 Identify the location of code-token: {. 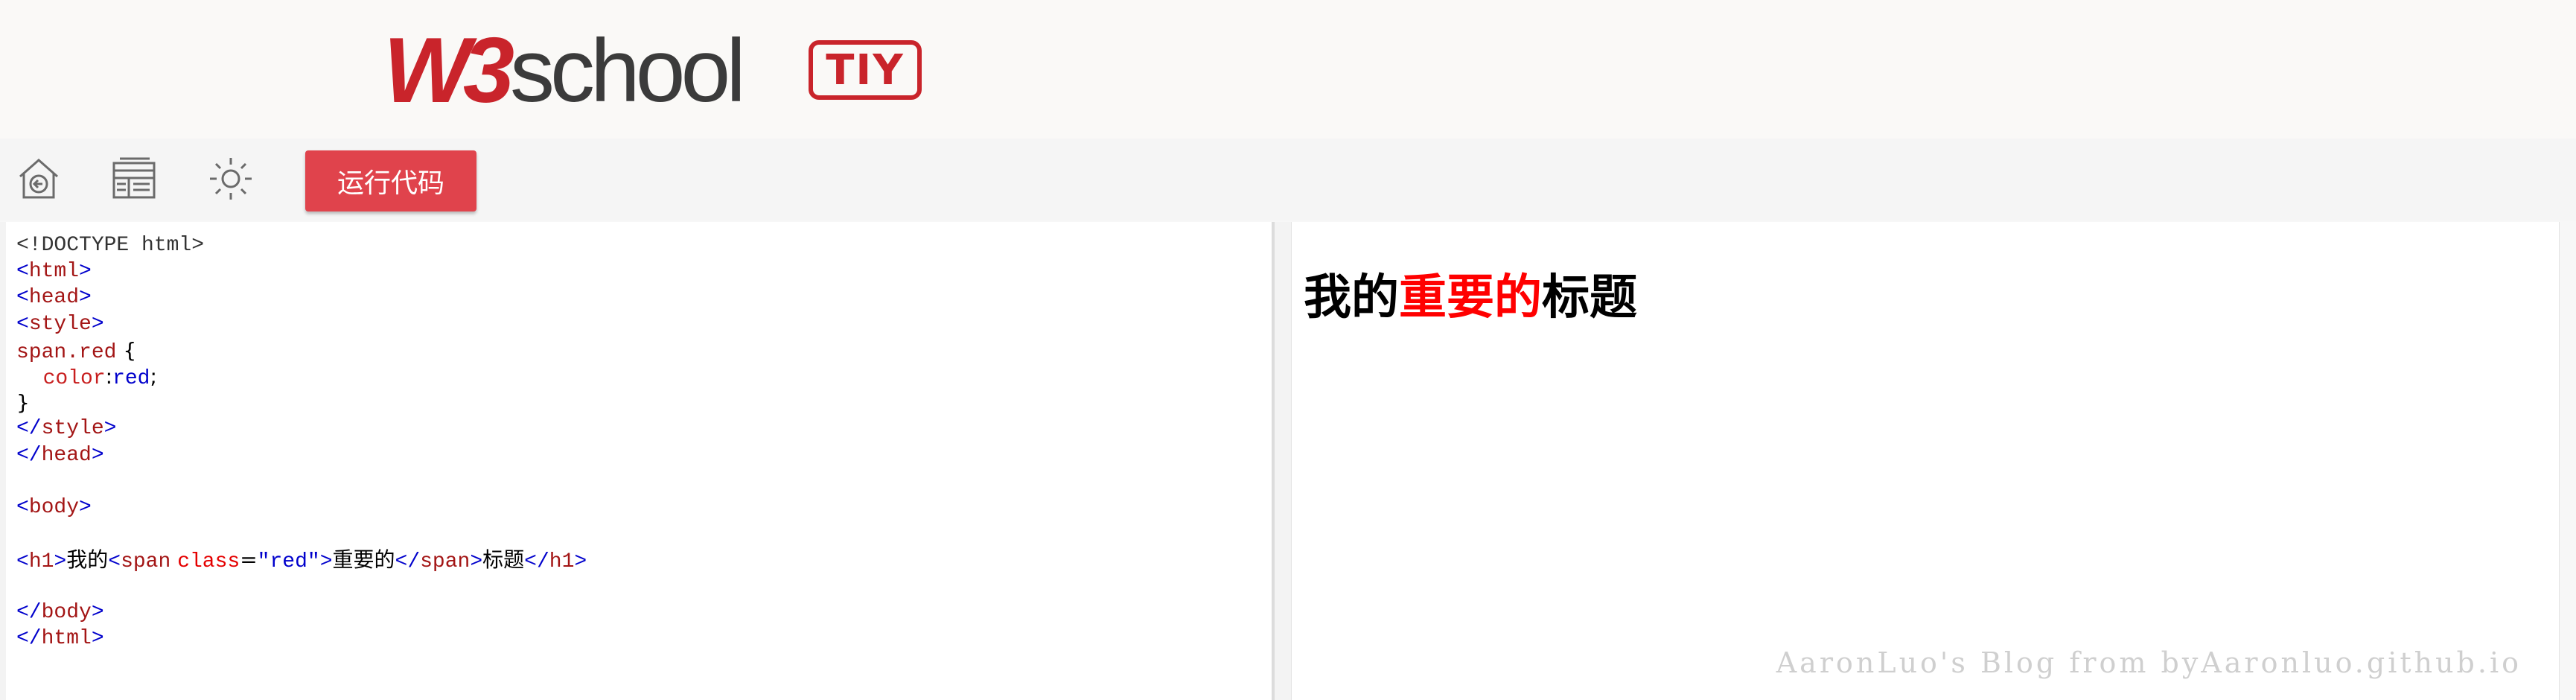
(127, 350).